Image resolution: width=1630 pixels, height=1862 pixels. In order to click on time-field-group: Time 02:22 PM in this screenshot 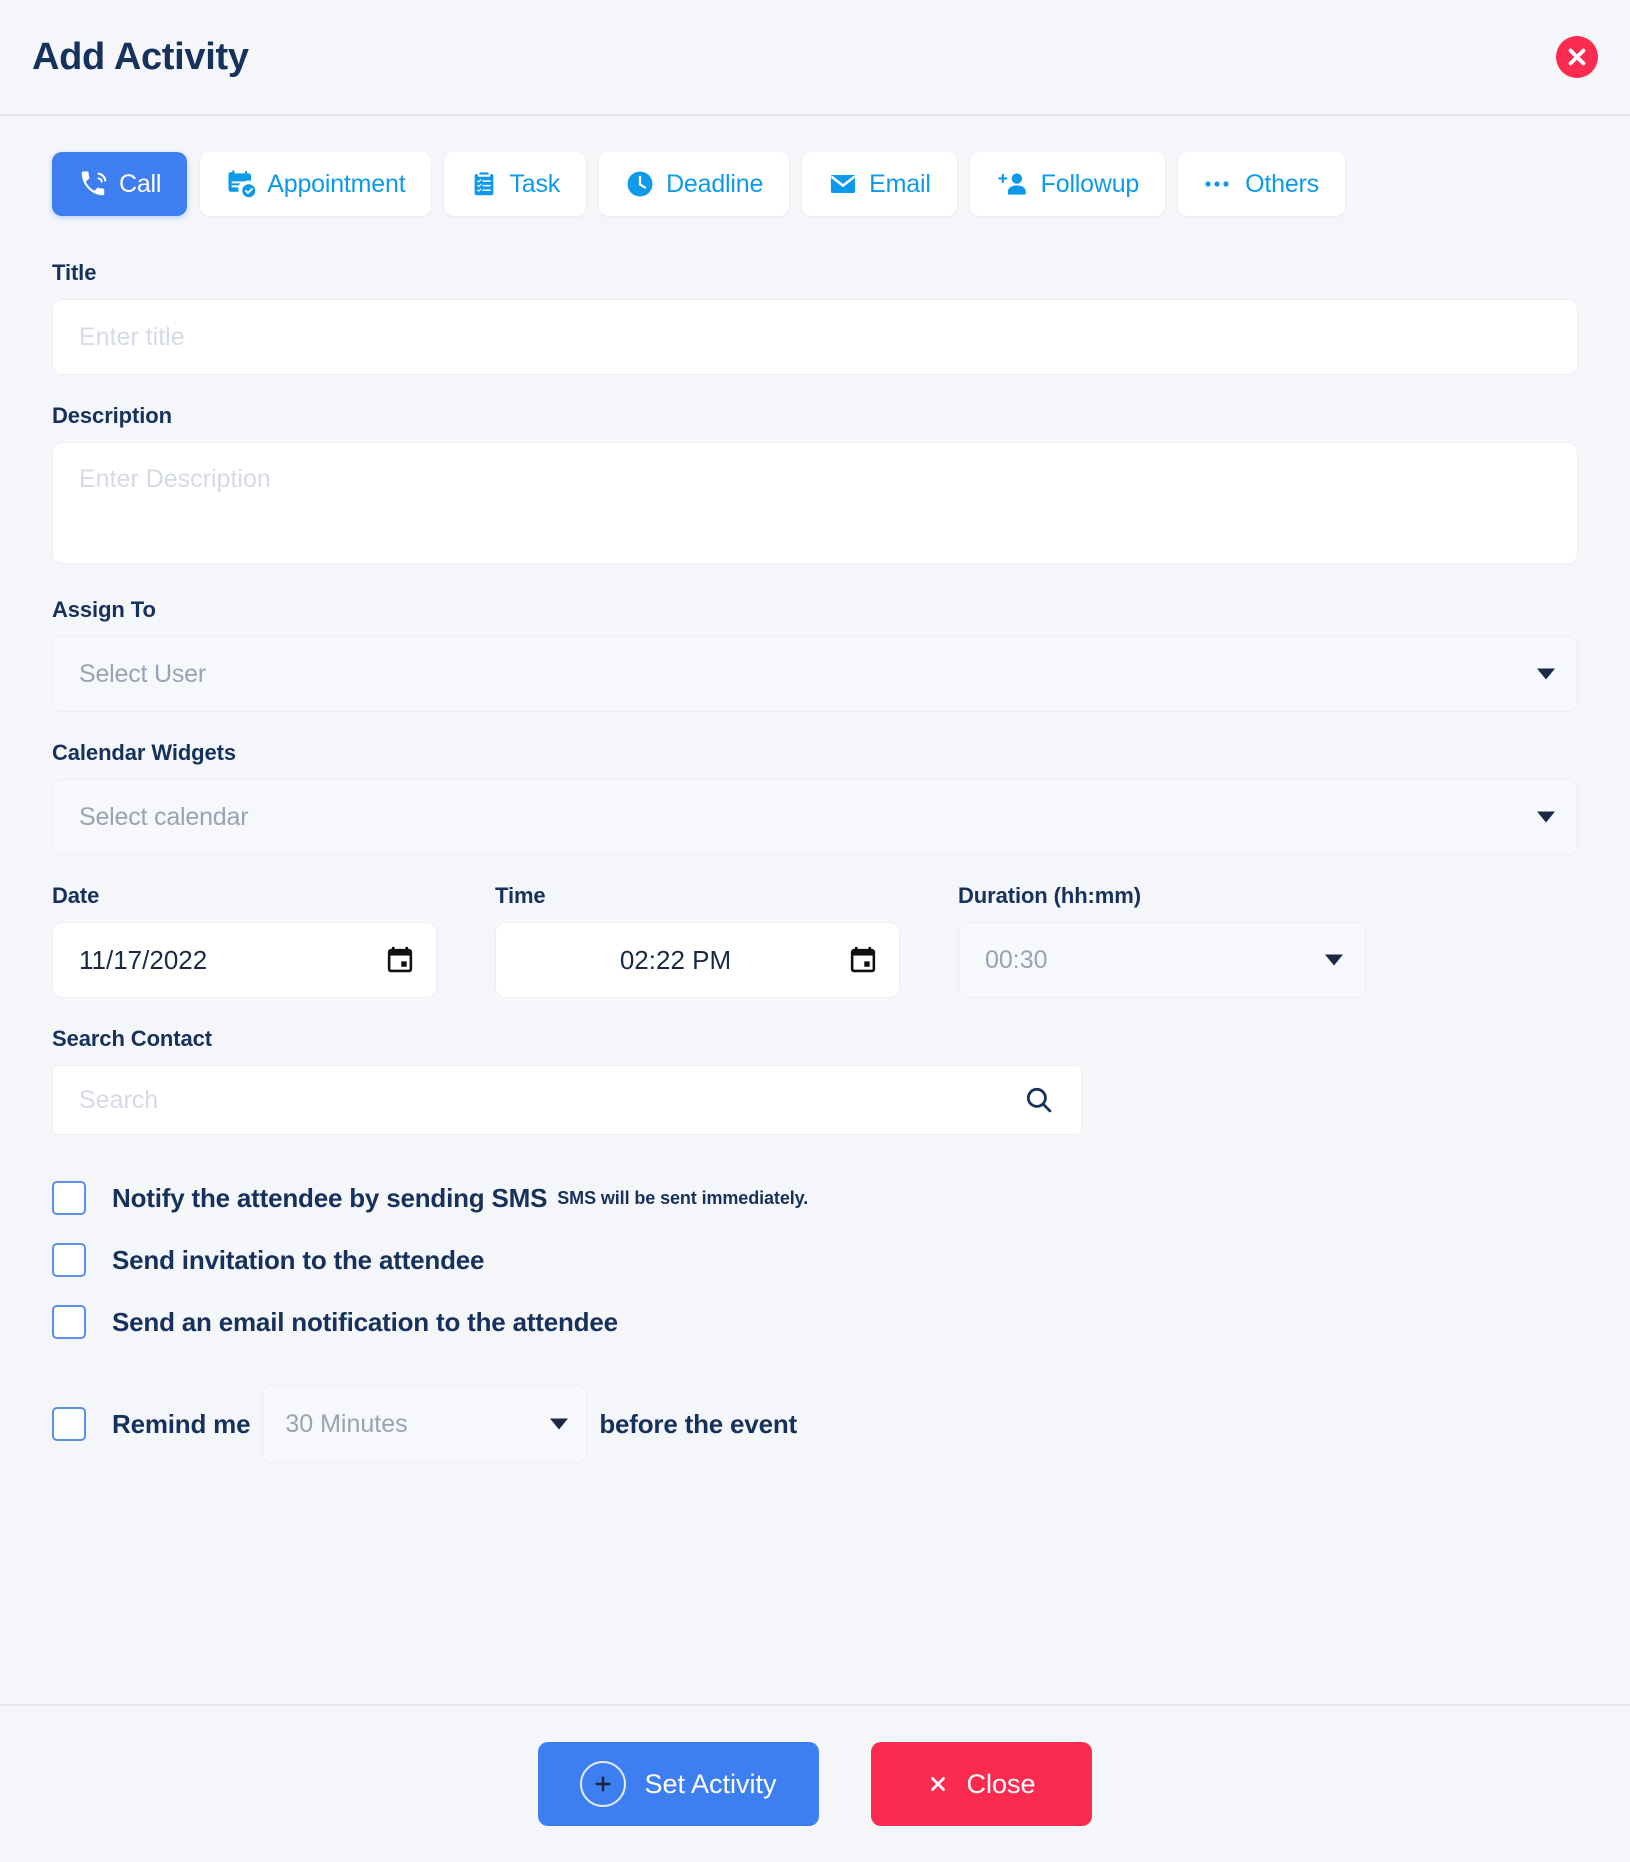, I will do `click(697, 940)`.